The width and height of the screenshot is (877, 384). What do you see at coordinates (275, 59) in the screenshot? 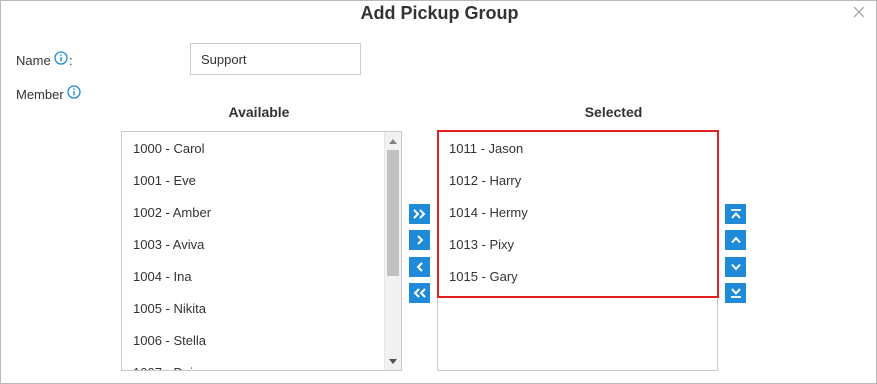
I see `name-input` at bounding box center [275, 59].